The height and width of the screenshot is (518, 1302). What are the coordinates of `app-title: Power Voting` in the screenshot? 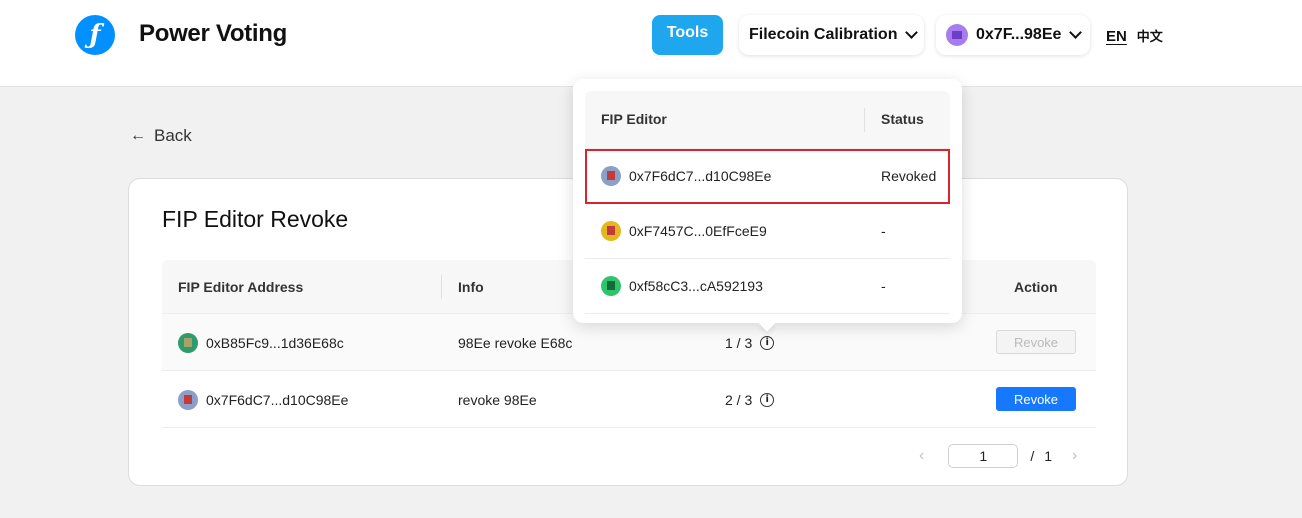 It's located at (213, 34).